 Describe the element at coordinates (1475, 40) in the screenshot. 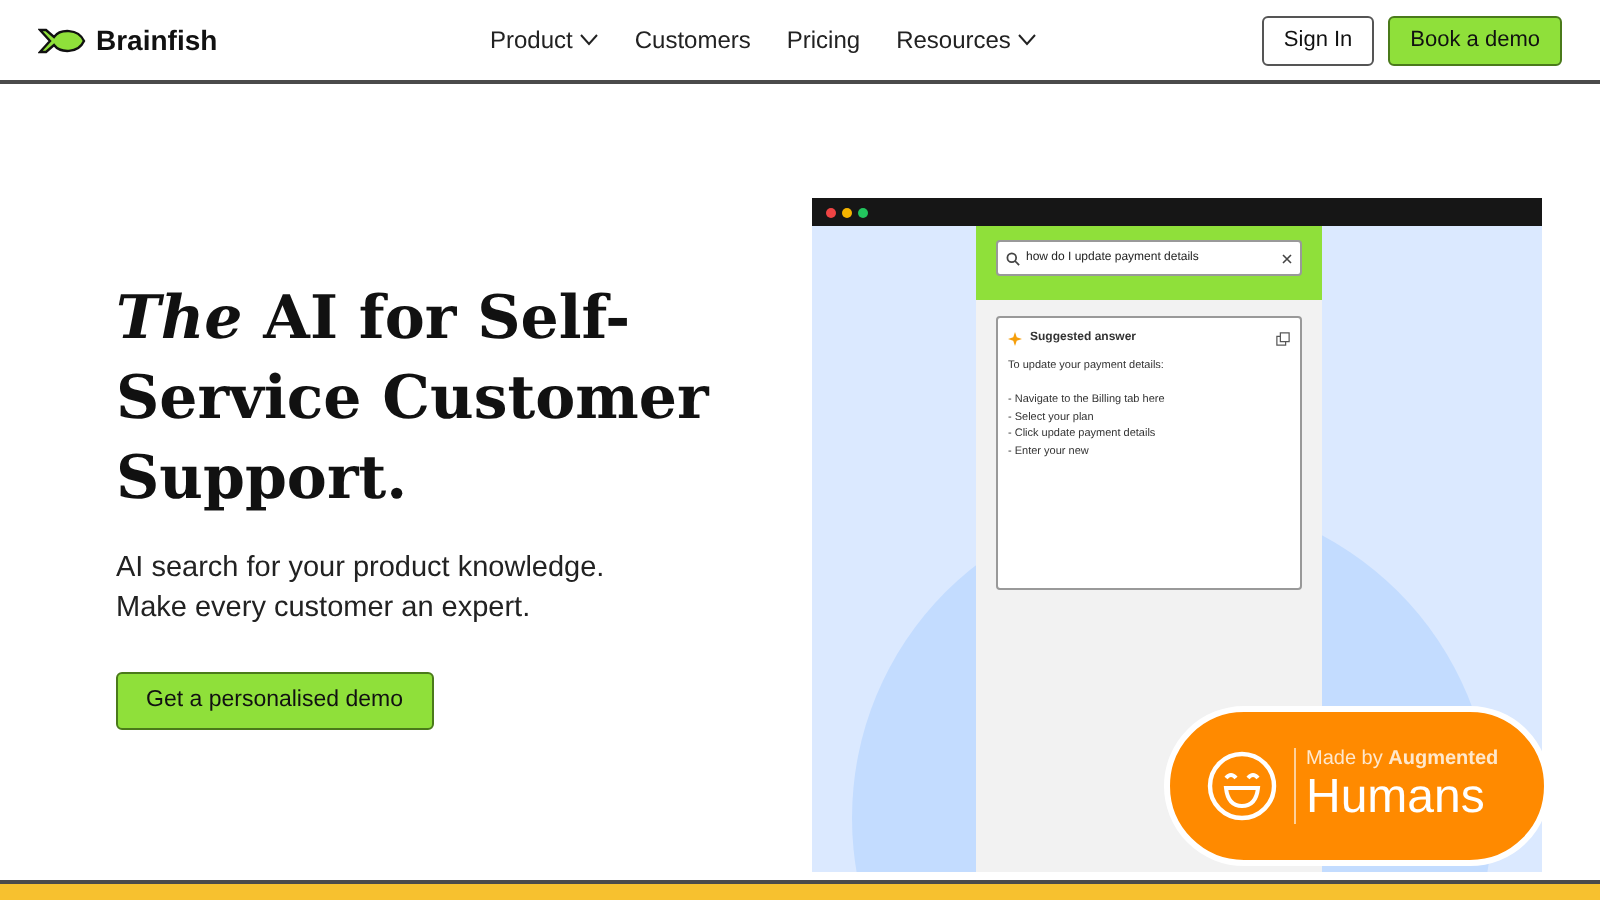

I see `book-demo-button: Book a demo` at that location.